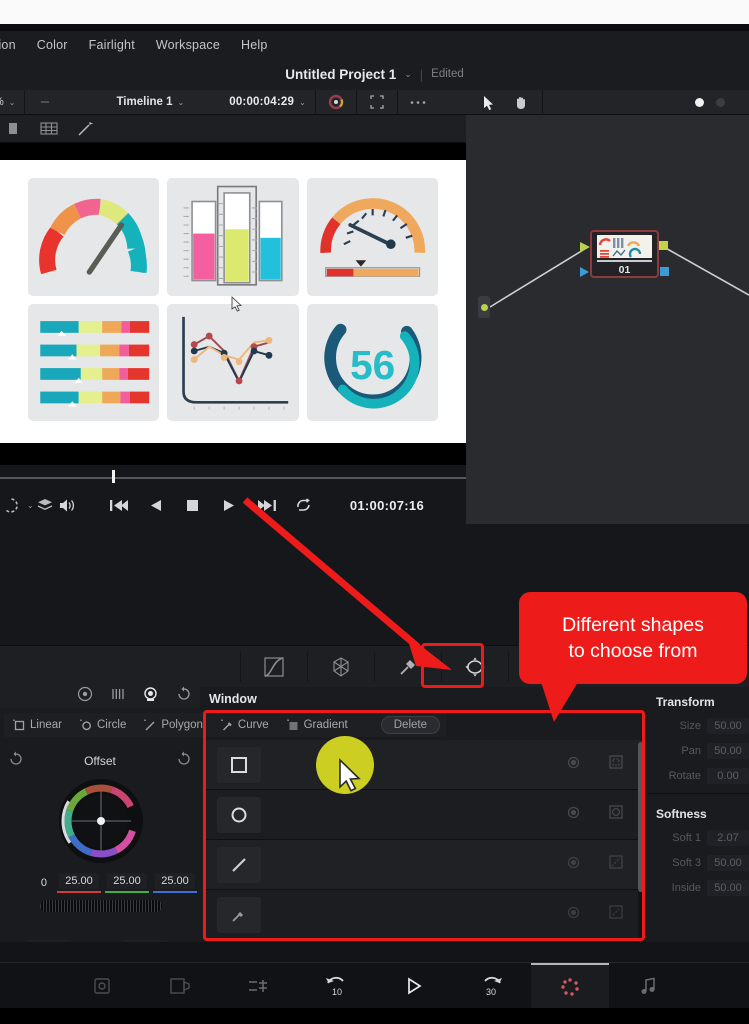 This screenshot has width=749, height=1024. I want to click on offset-reset-left-icon, so click(16, 761).